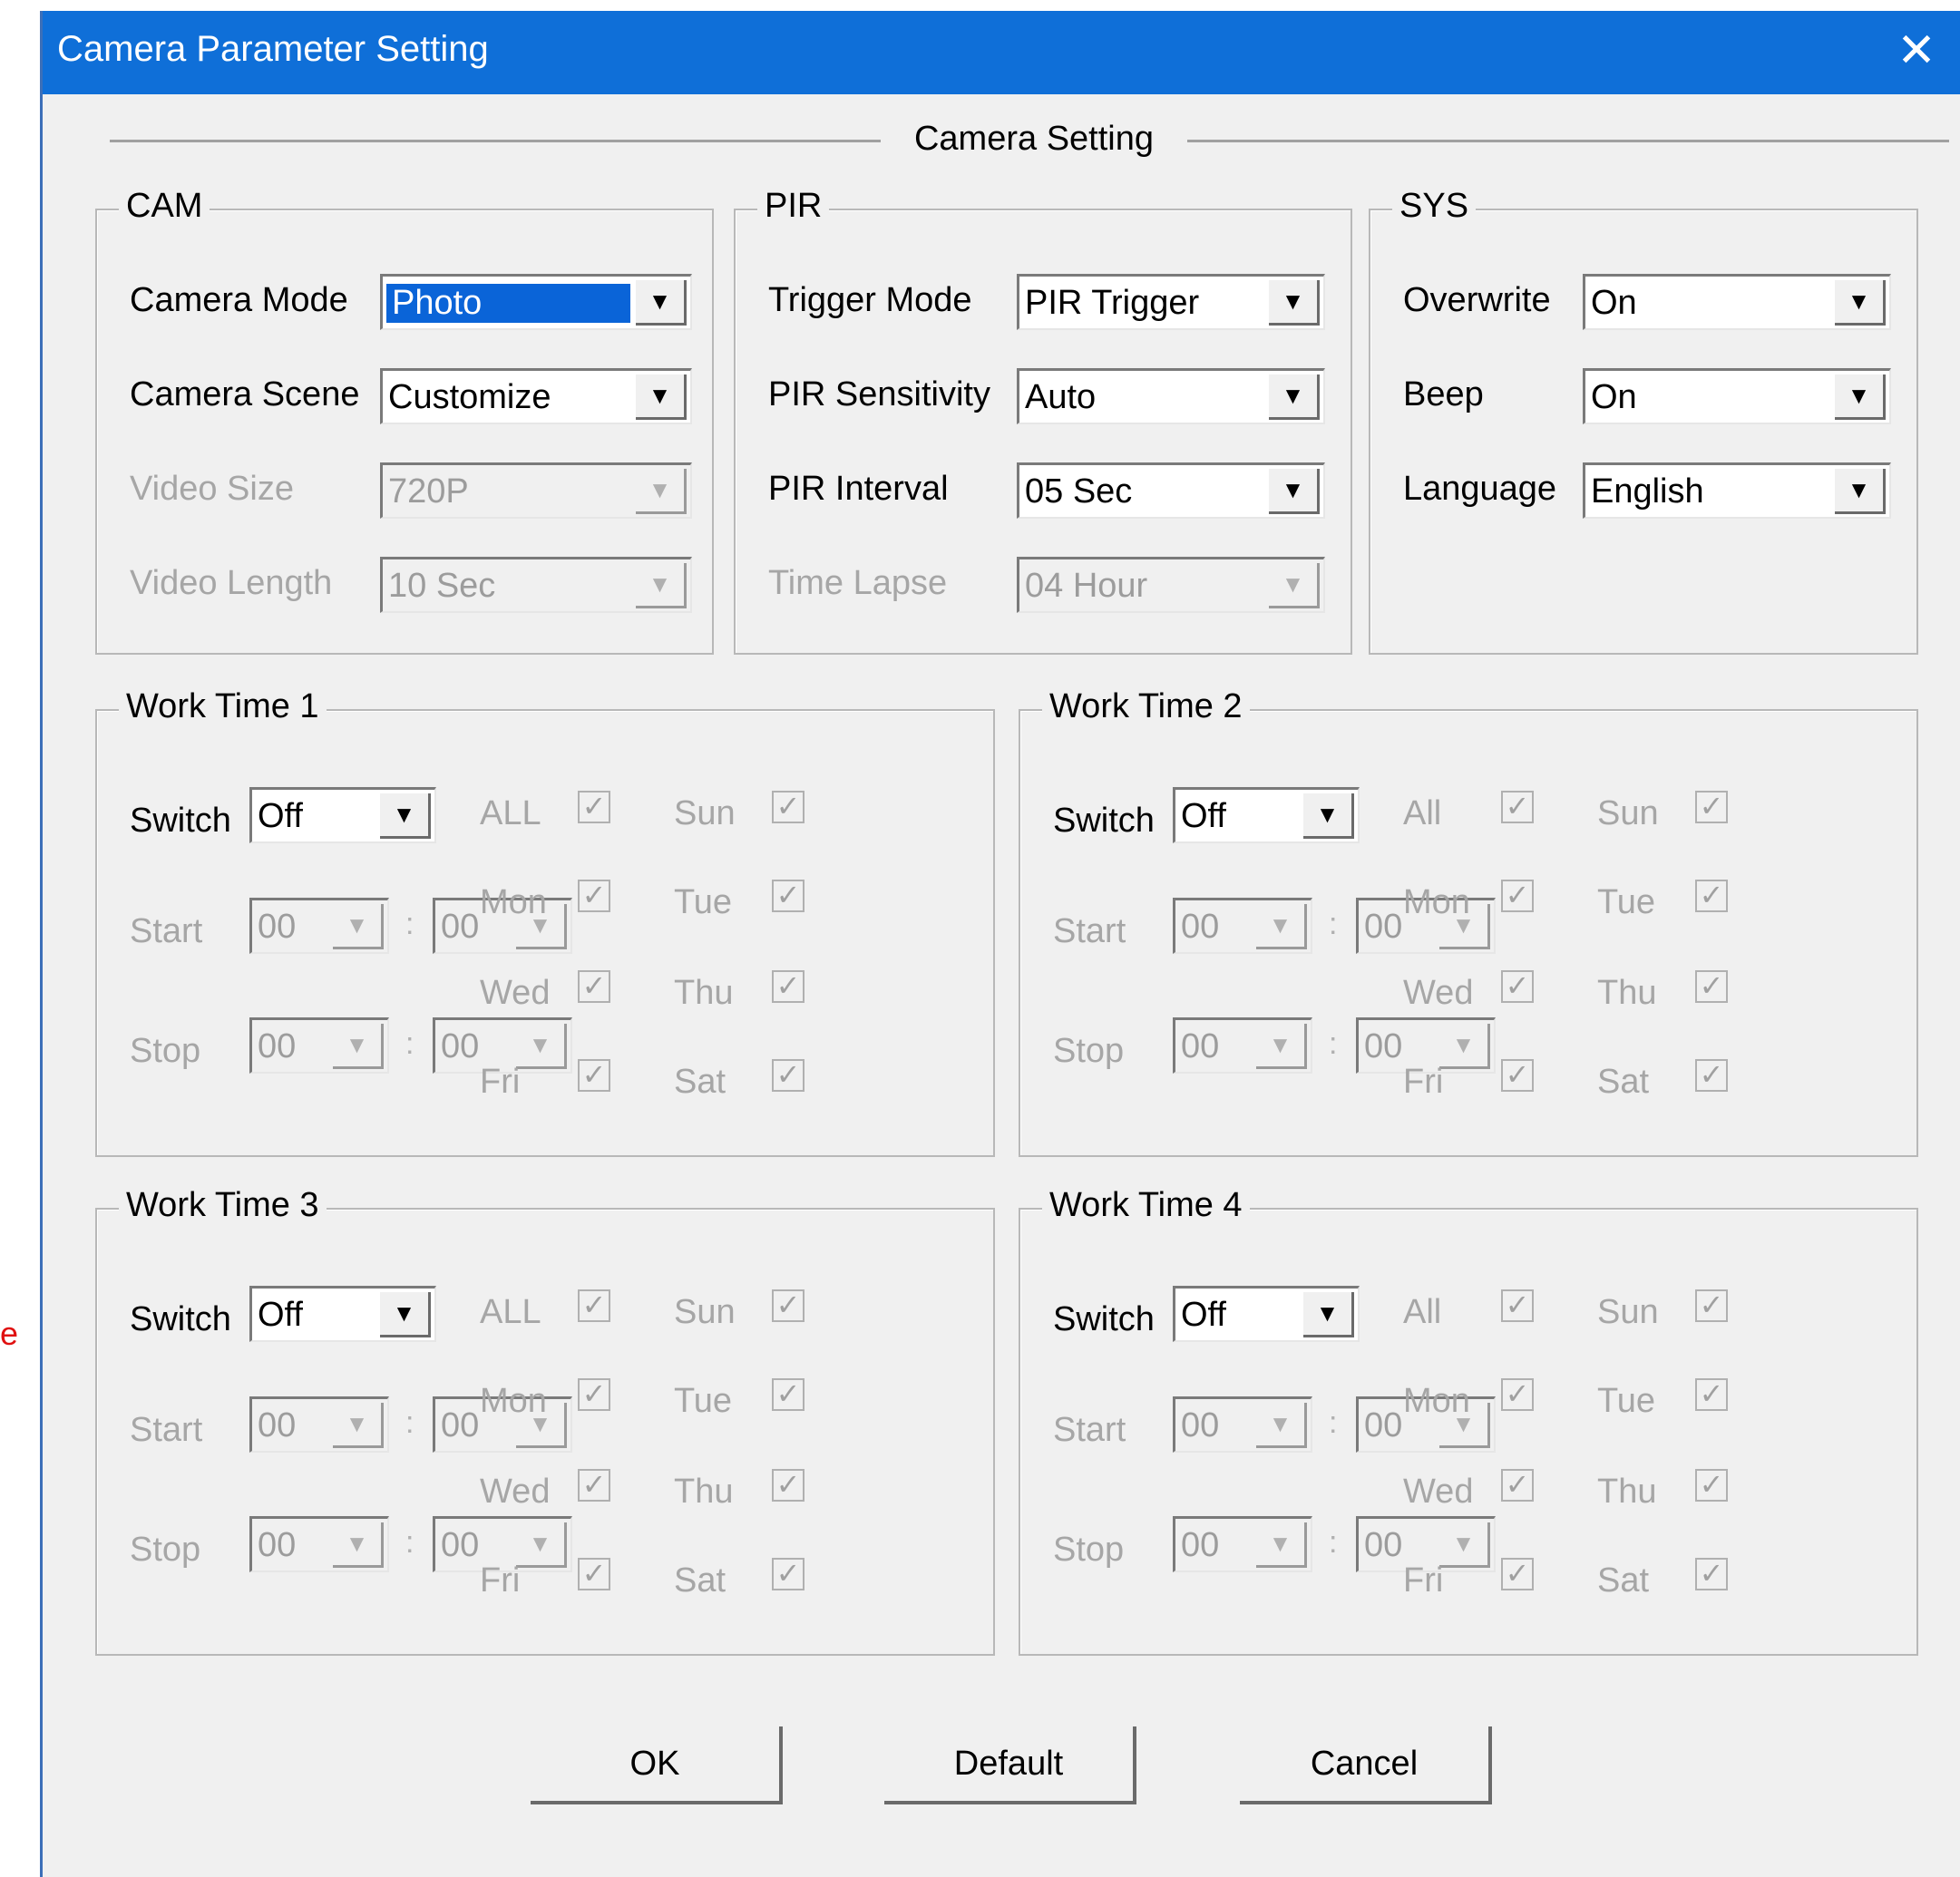 Image resolution: width=1960 pixels, height=1877 pixels. I want to click on cancel-button: Cancel, so click(1366, 1765).